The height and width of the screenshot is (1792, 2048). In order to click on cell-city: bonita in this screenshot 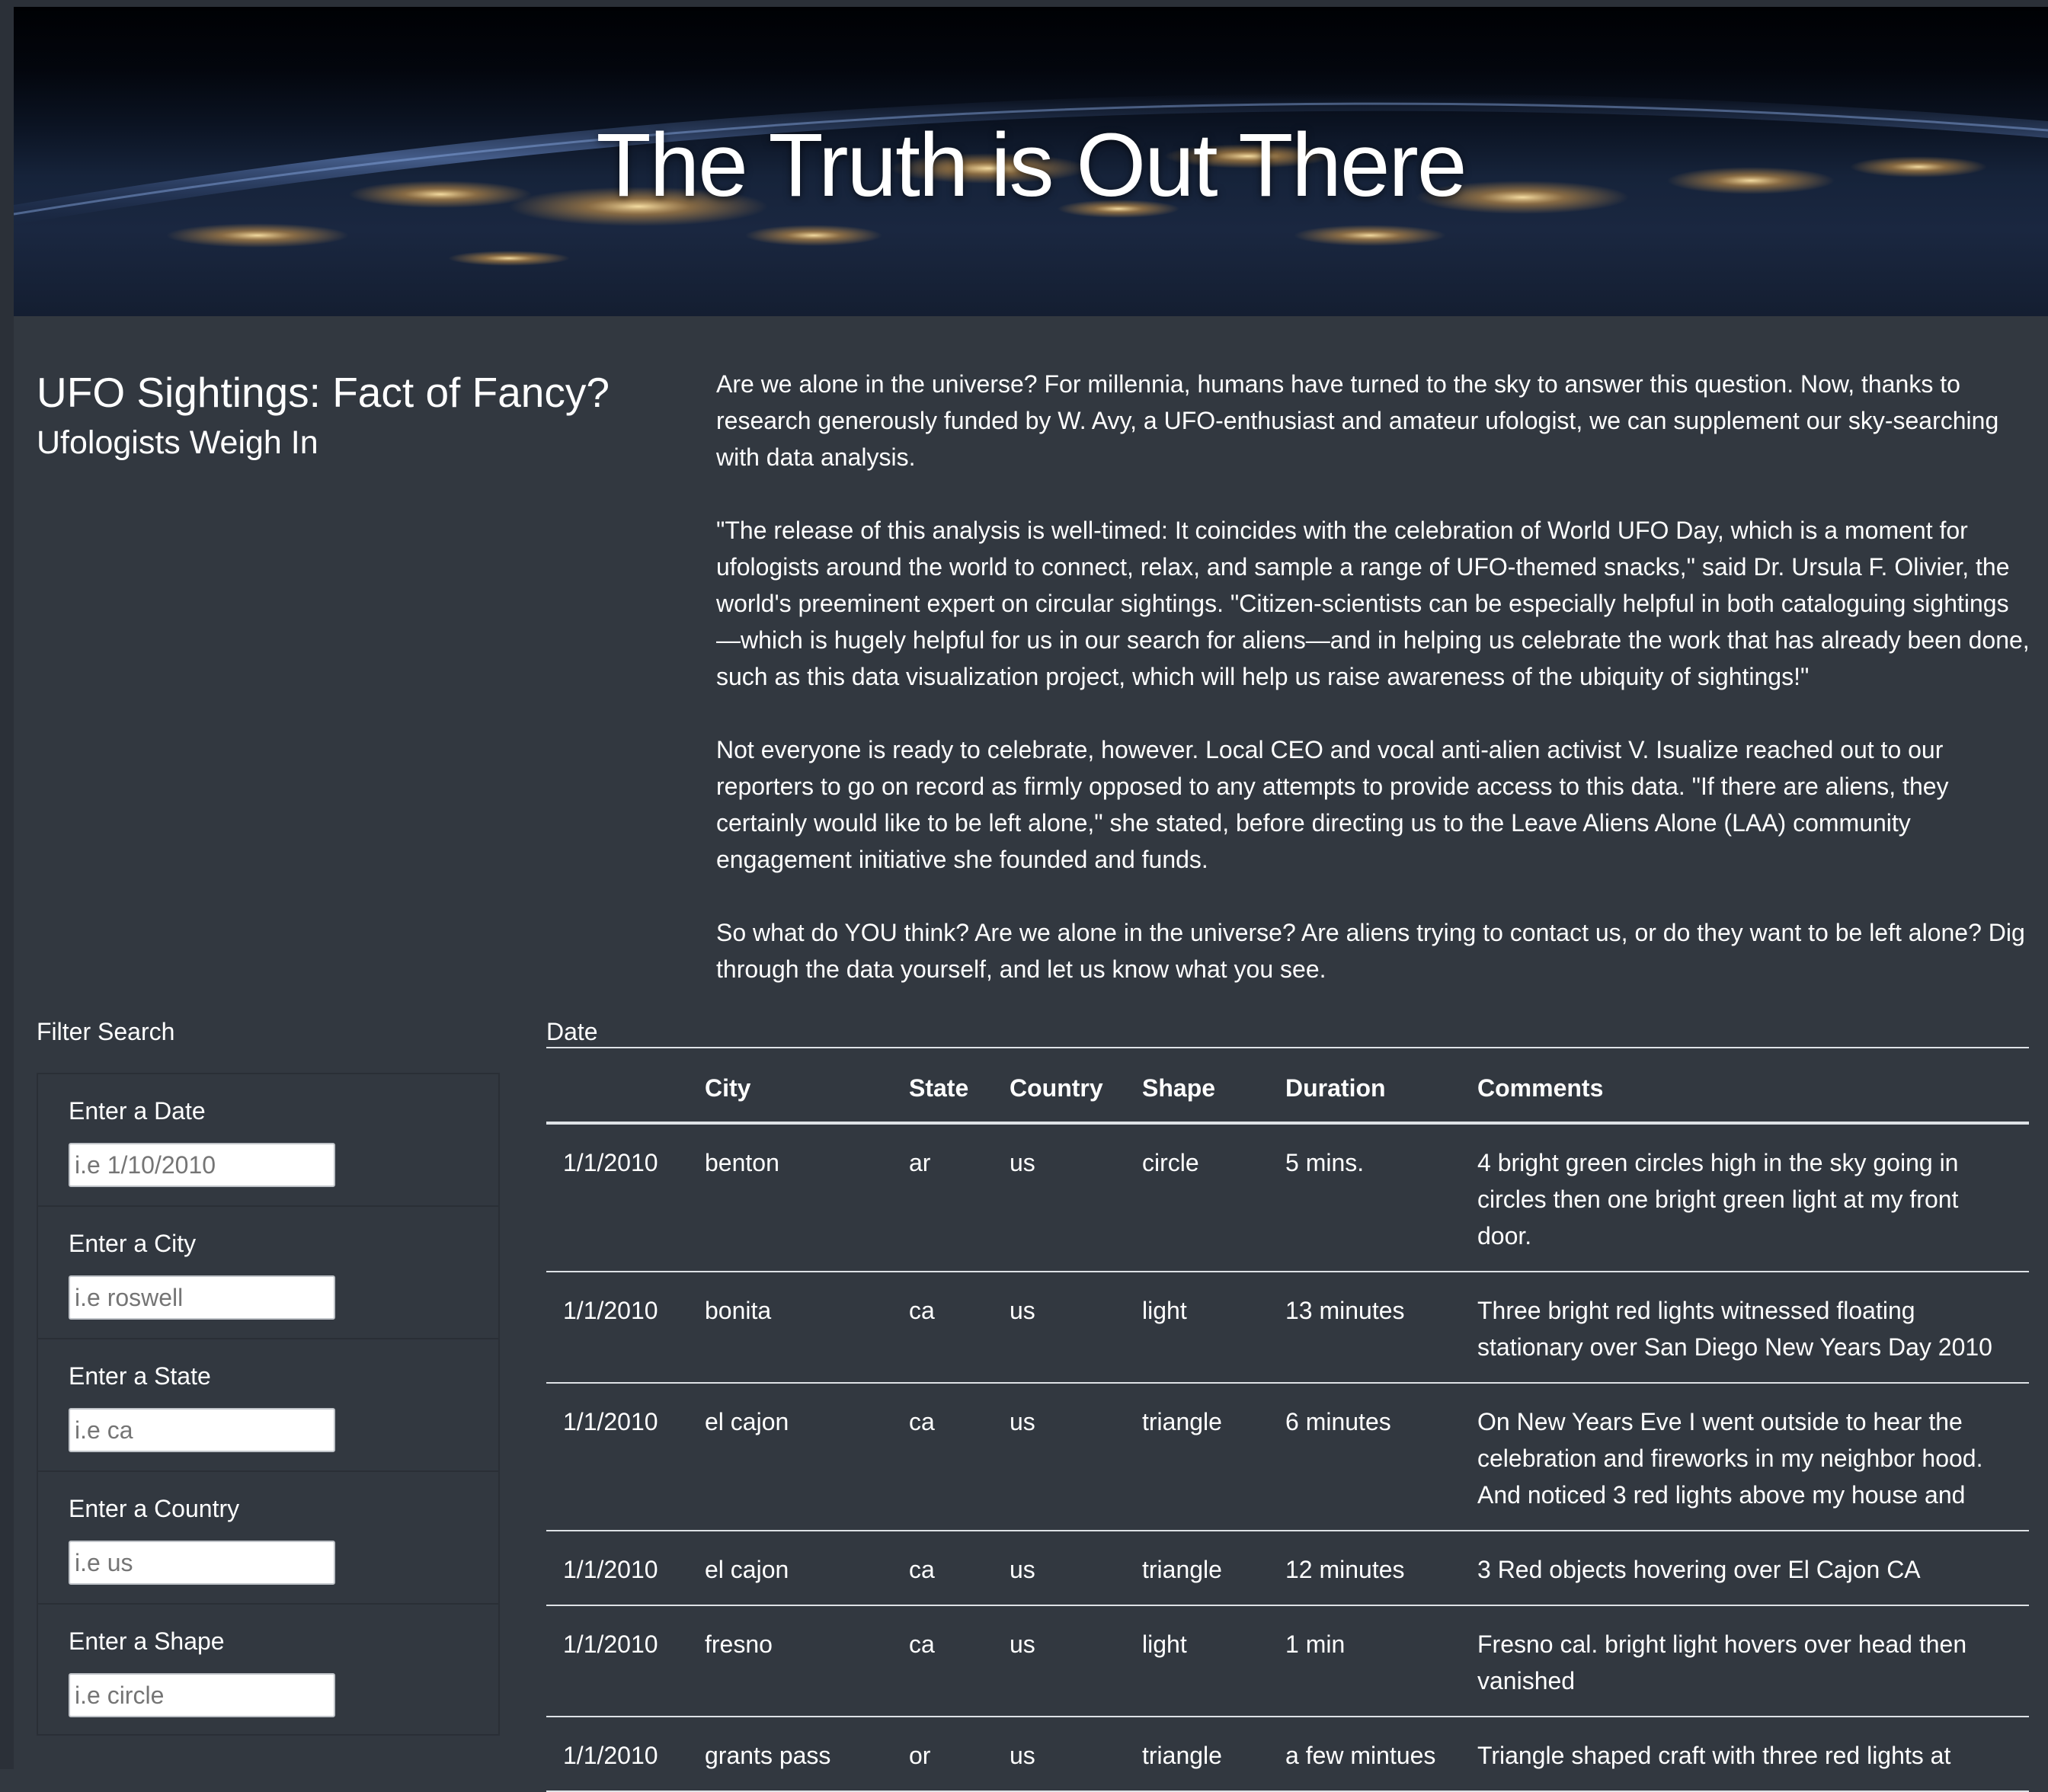, I will do `click(790, 1328)`.